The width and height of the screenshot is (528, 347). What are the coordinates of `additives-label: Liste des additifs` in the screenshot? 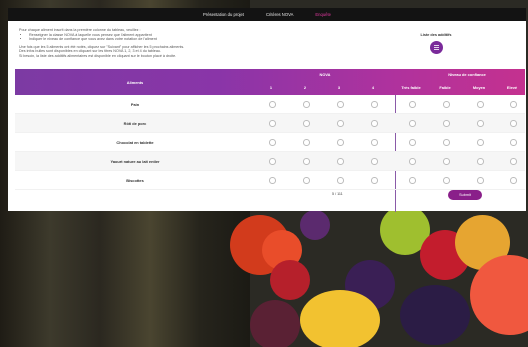 It's located at (436, 35).